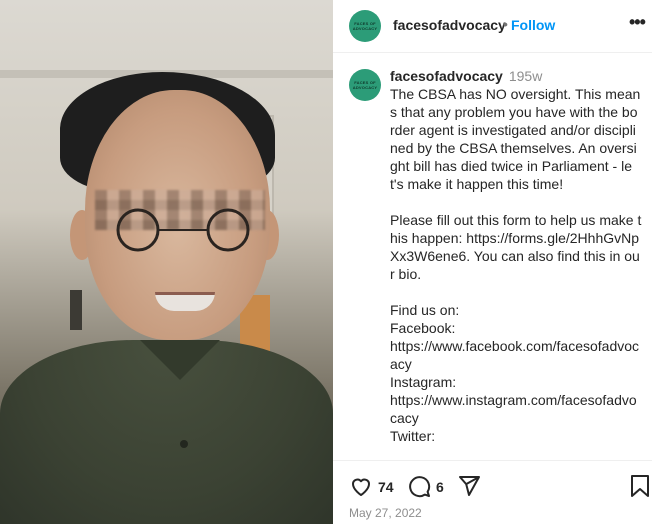 The image size is (652, 524). Describe the element at coordinates (640, 486) in the screenshot. I see `bookmark-icon` at that location.